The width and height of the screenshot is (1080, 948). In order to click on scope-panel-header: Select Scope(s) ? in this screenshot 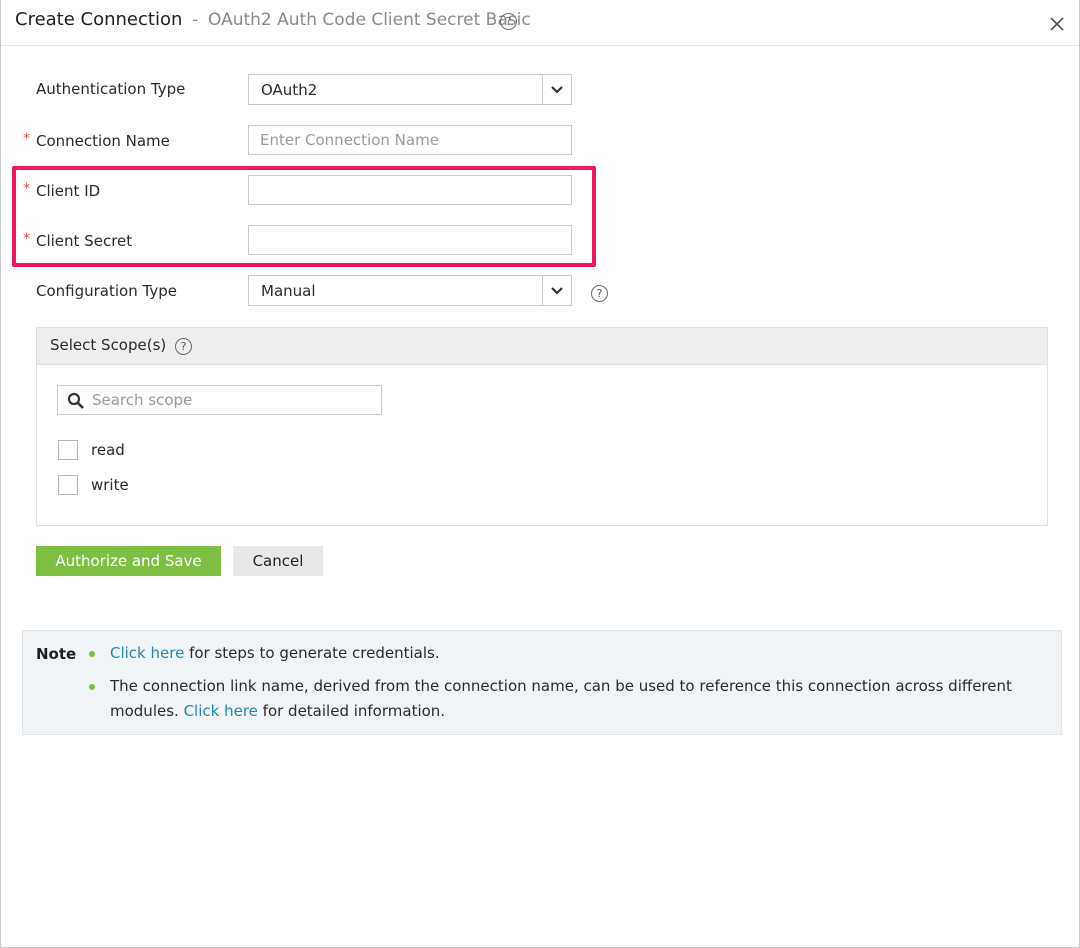, I will do `click(542, 346)`.